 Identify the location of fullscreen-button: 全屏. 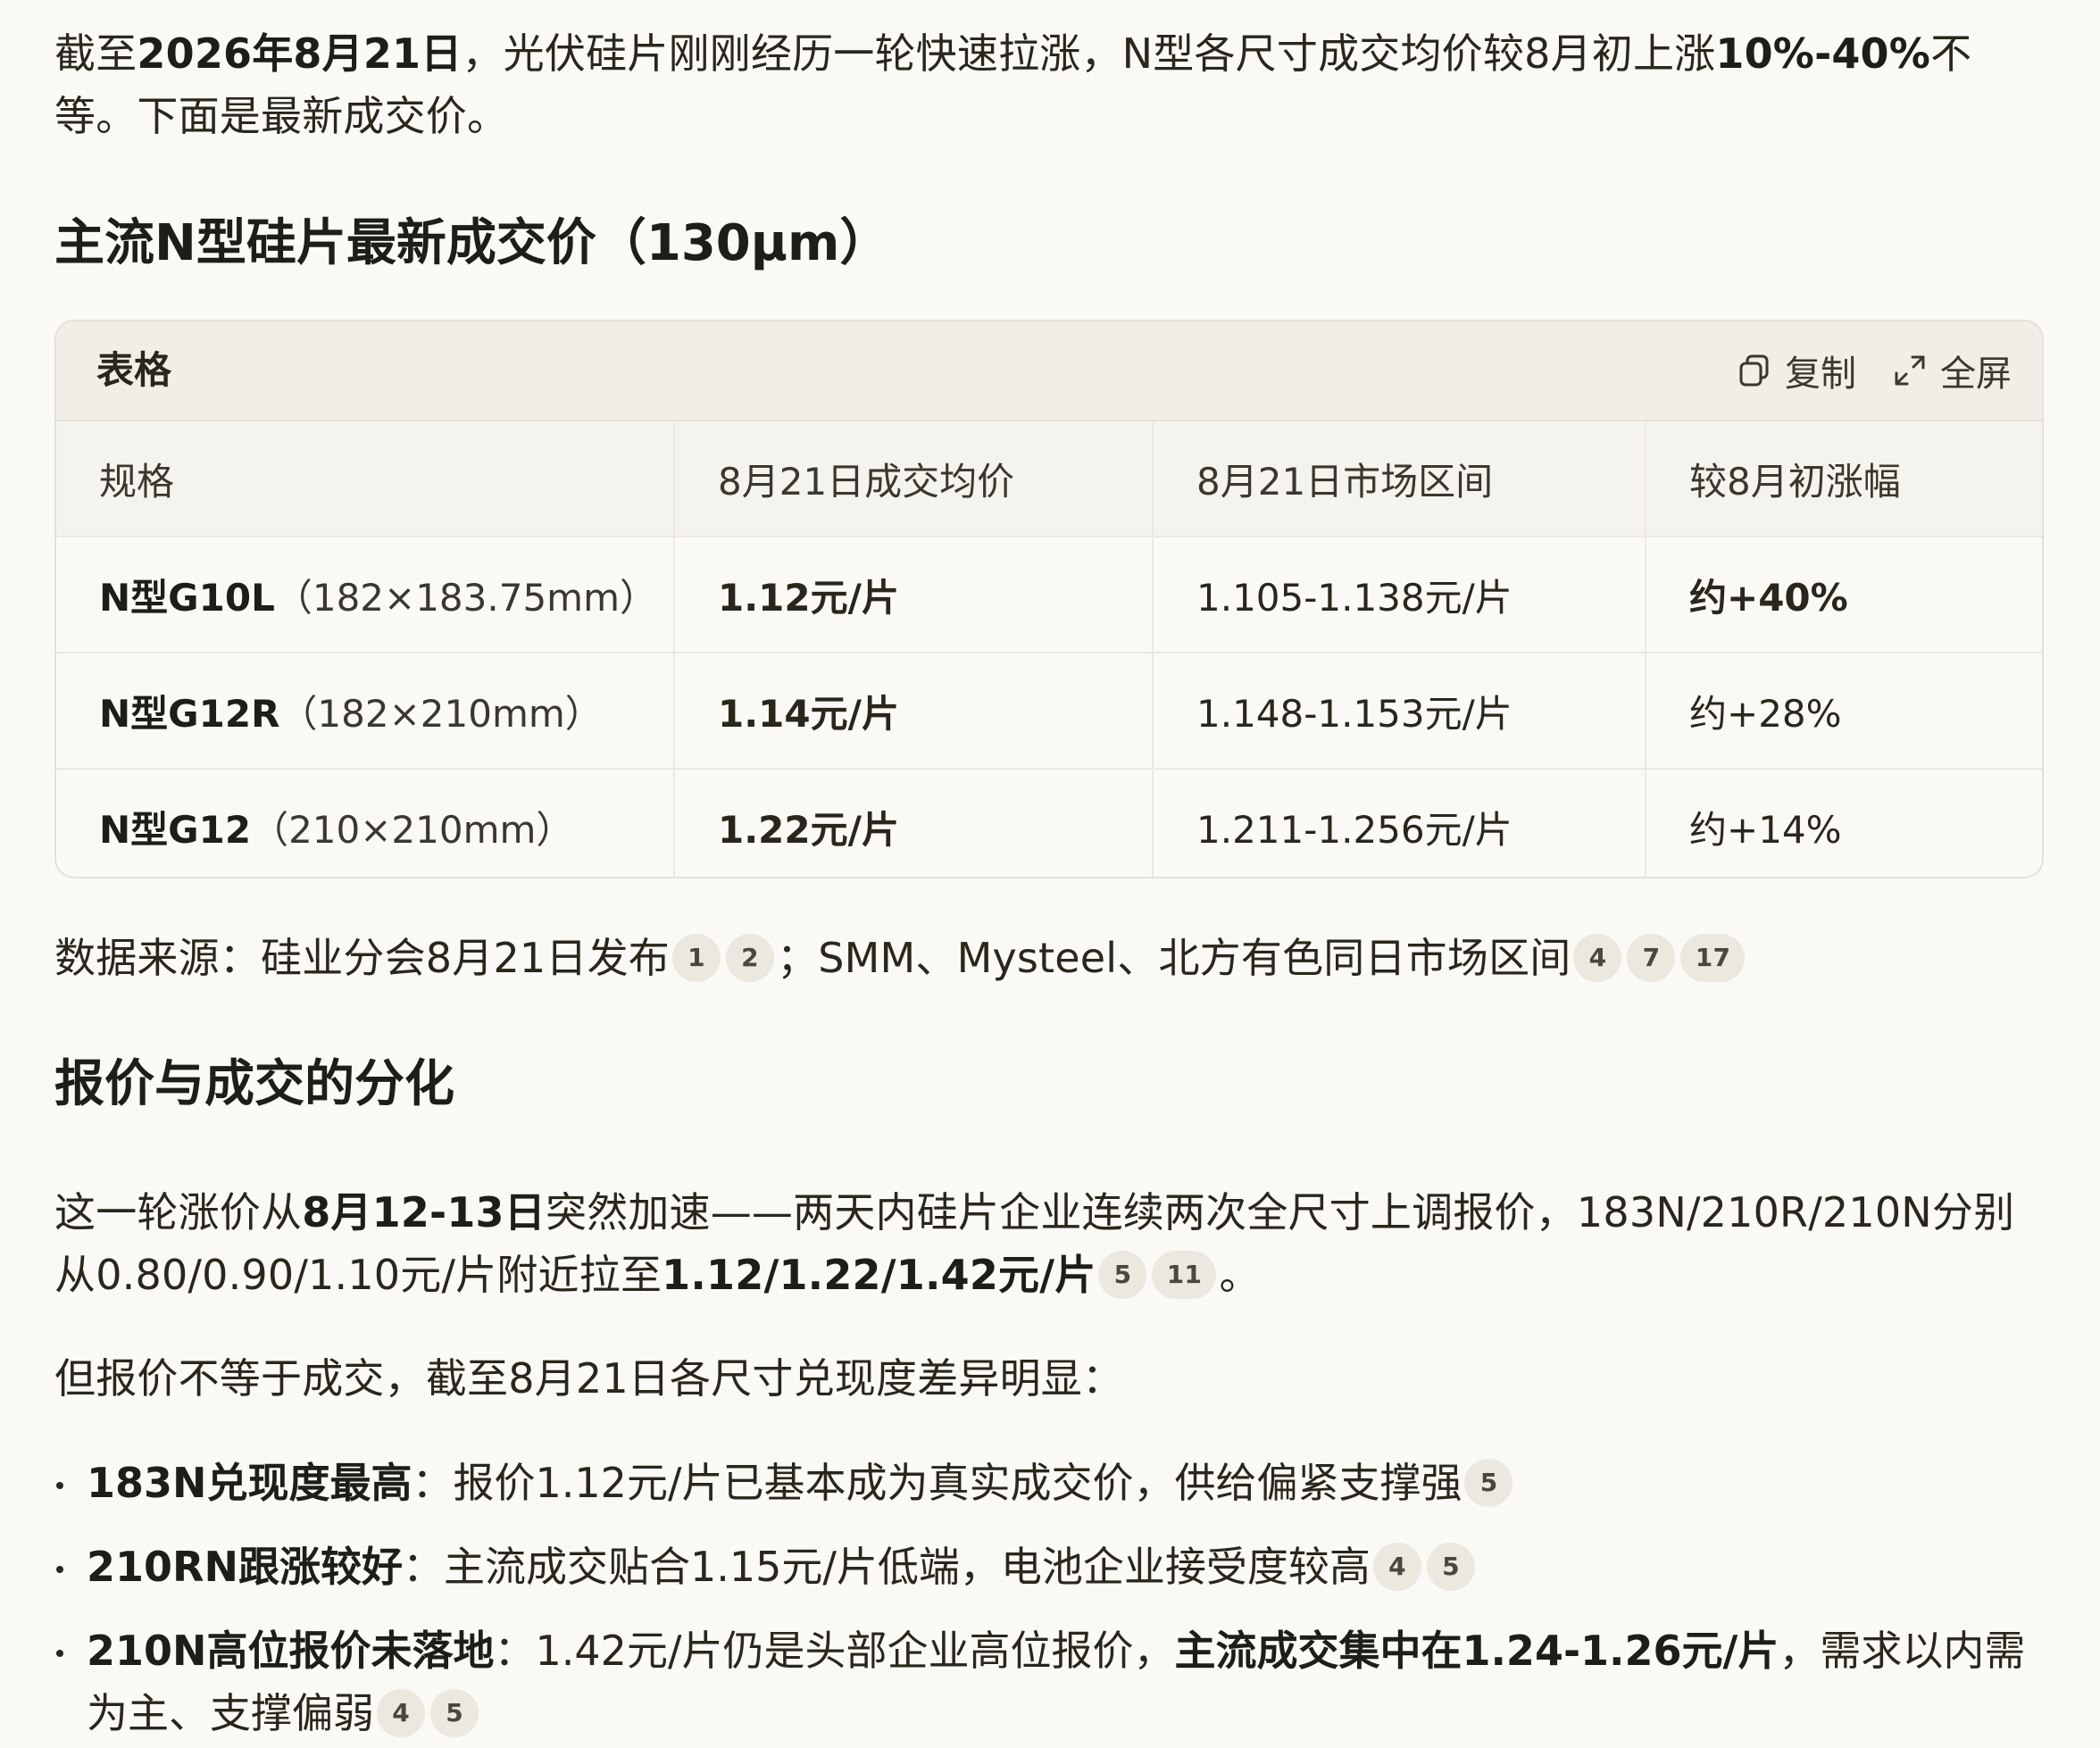
(1952, 370).